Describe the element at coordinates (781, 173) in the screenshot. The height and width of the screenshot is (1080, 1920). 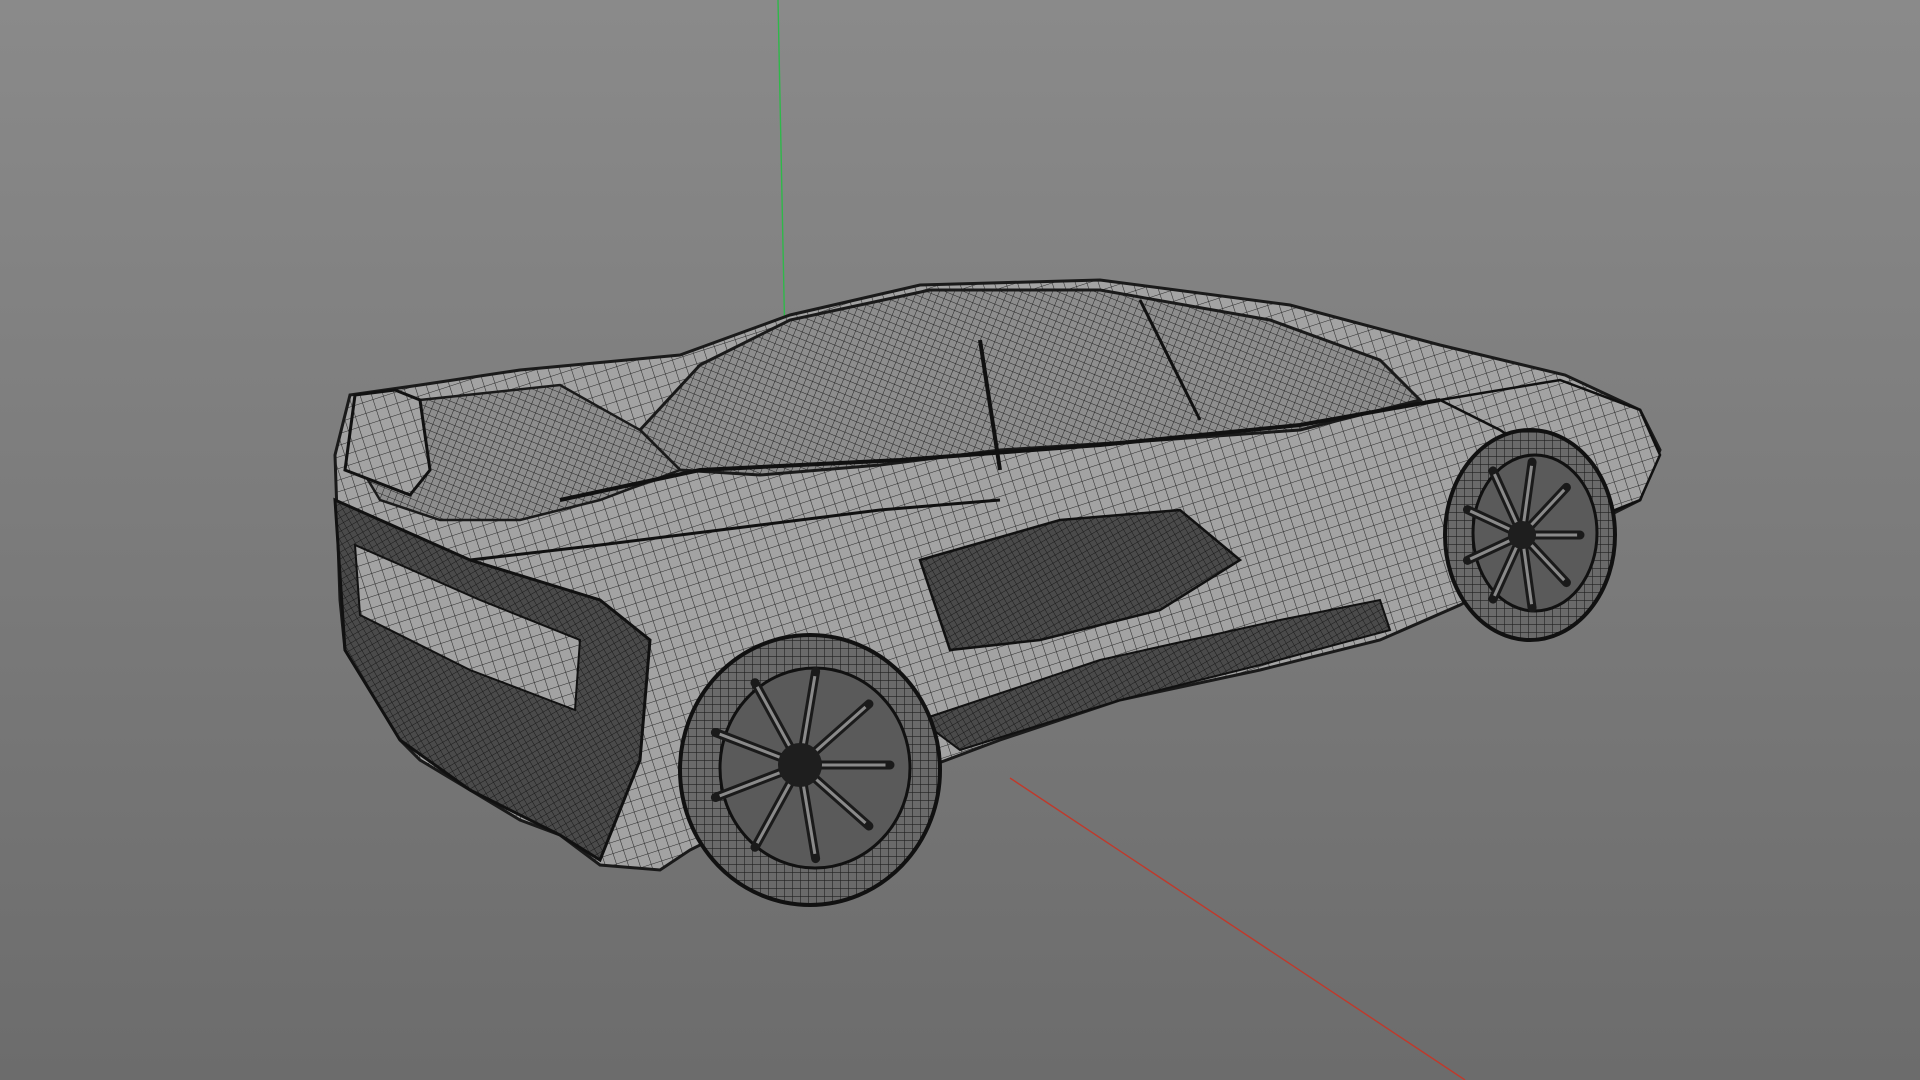
I see `y-axis-line` at that location.